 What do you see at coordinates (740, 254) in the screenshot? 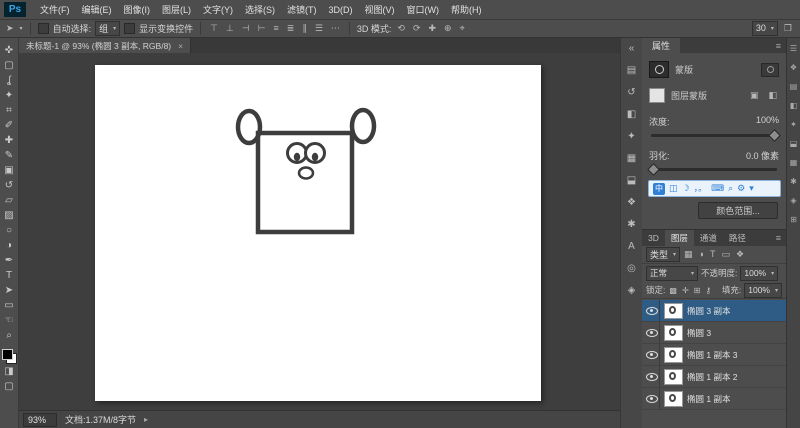
I see `filter-smart-objects-icon: ❖` at bounding box center [740, 254].